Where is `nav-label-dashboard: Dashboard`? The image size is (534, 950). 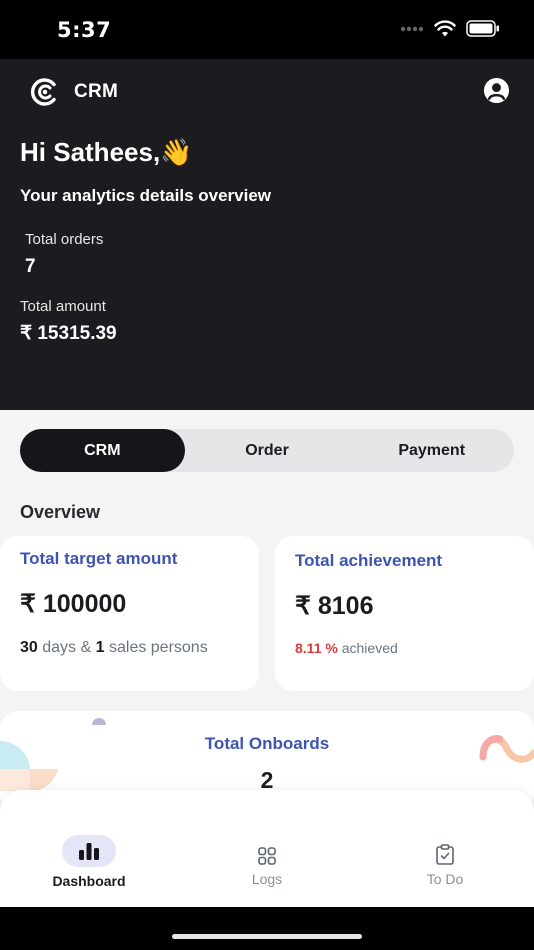 nav-label-dashboard: Dashboard is located at coordinates (89, 881).